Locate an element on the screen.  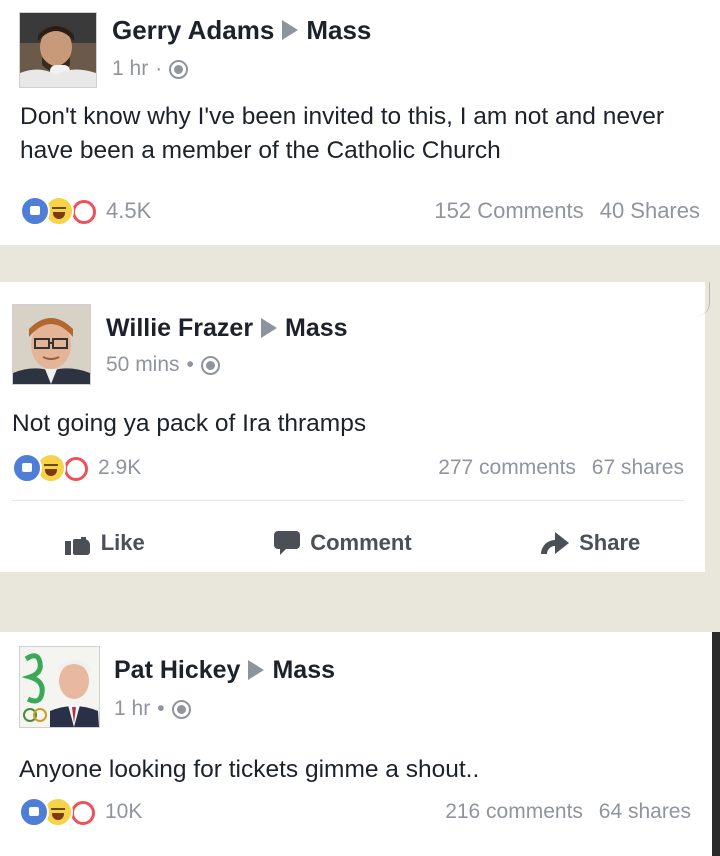
reaction-count: 2.9K is located at coordinates (120, 467).